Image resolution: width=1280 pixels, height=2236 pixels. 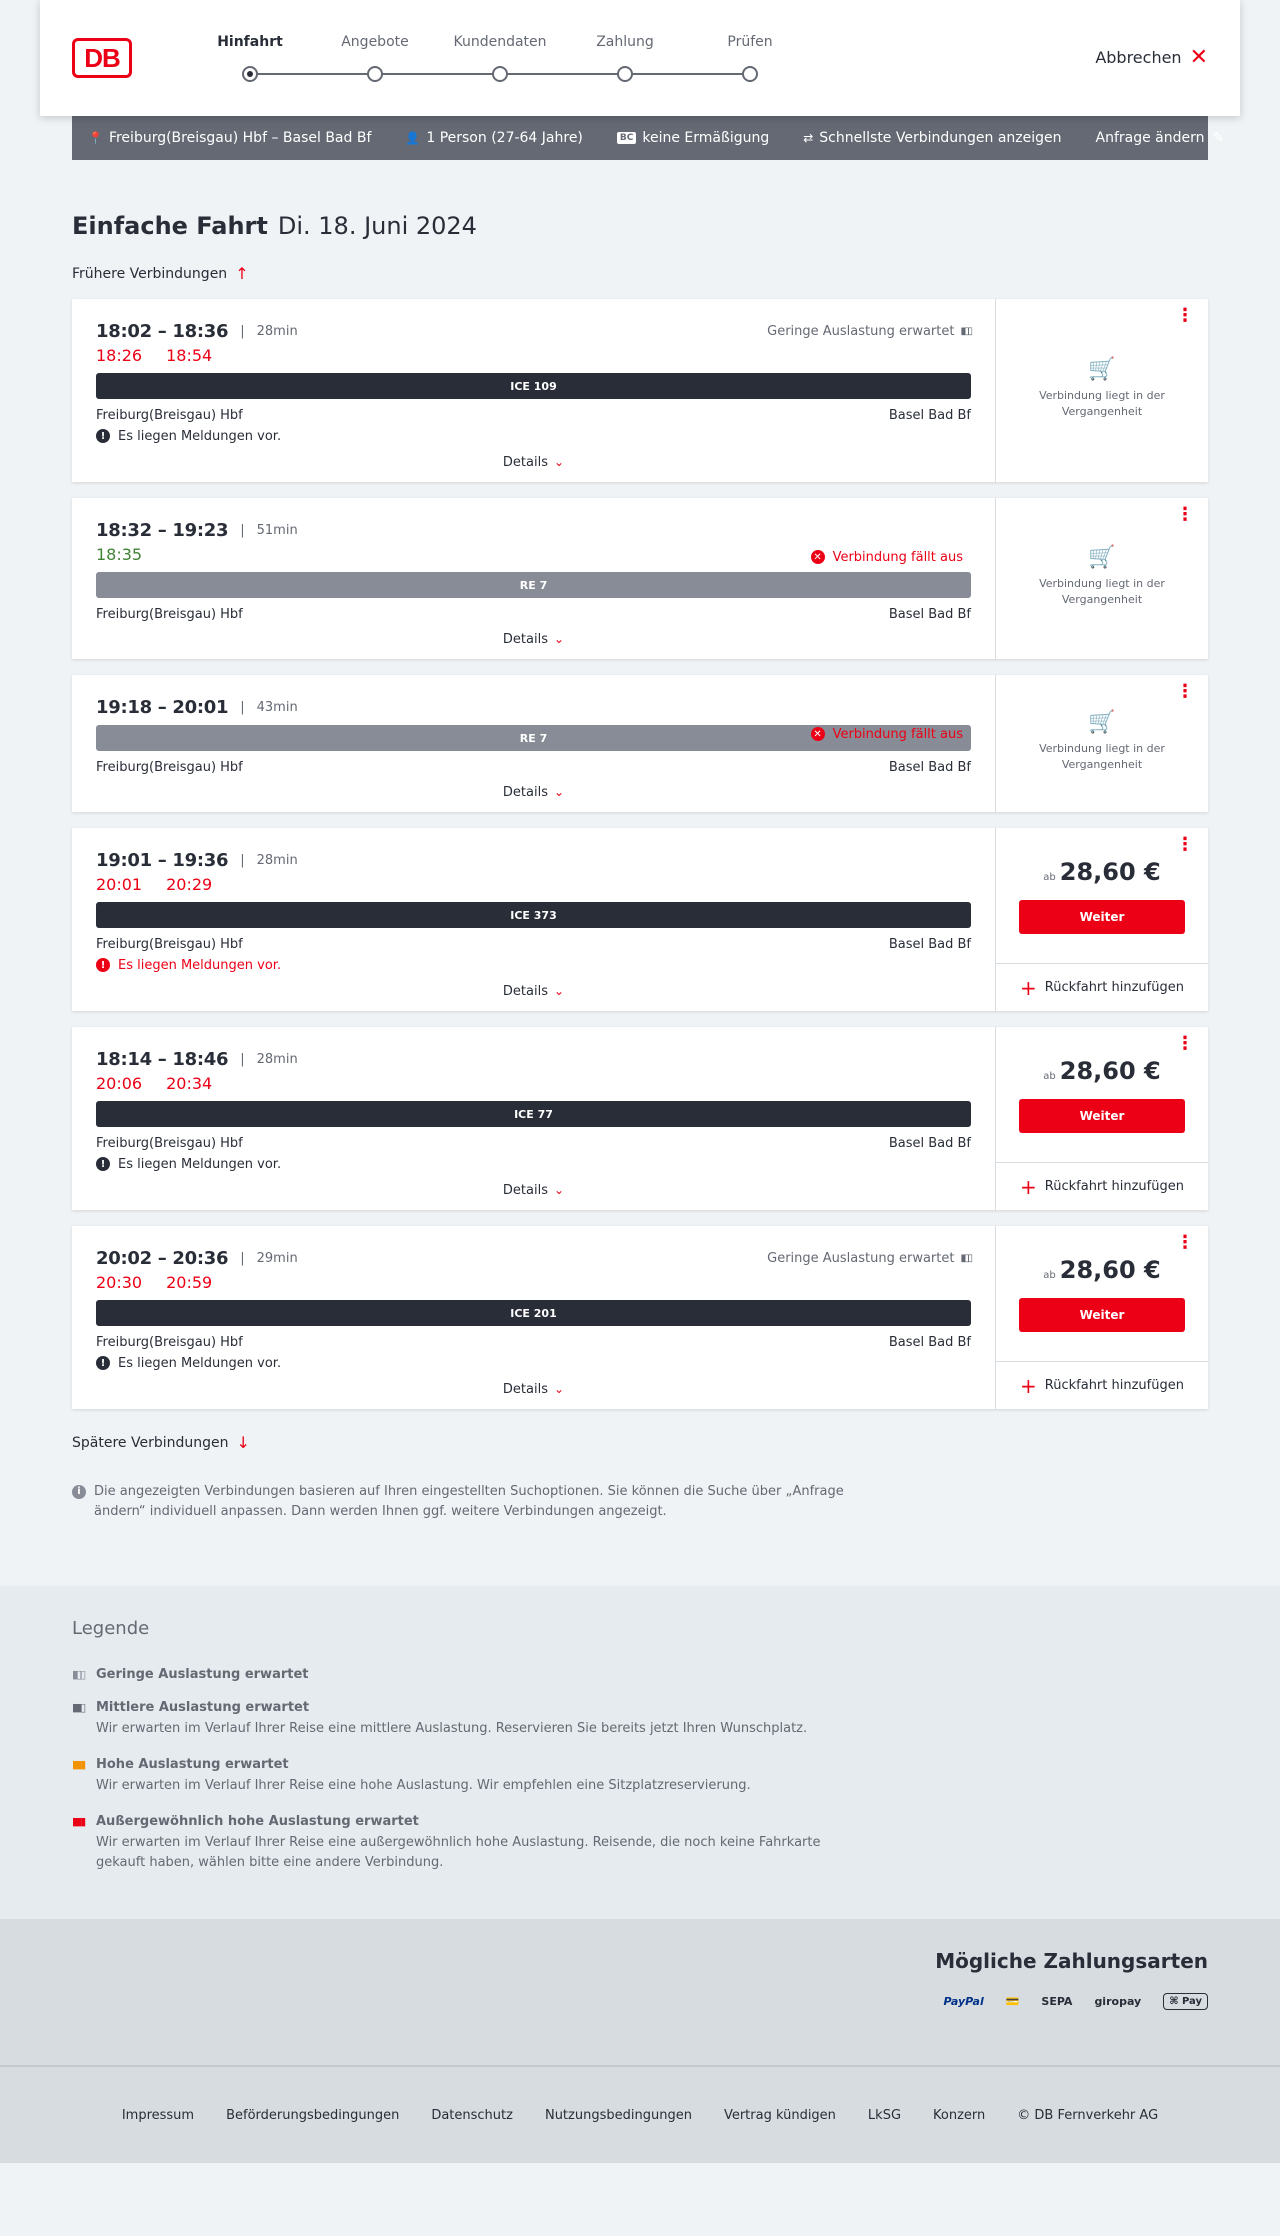 I want to click on duration: 28min, so click(x=277, y=1059).